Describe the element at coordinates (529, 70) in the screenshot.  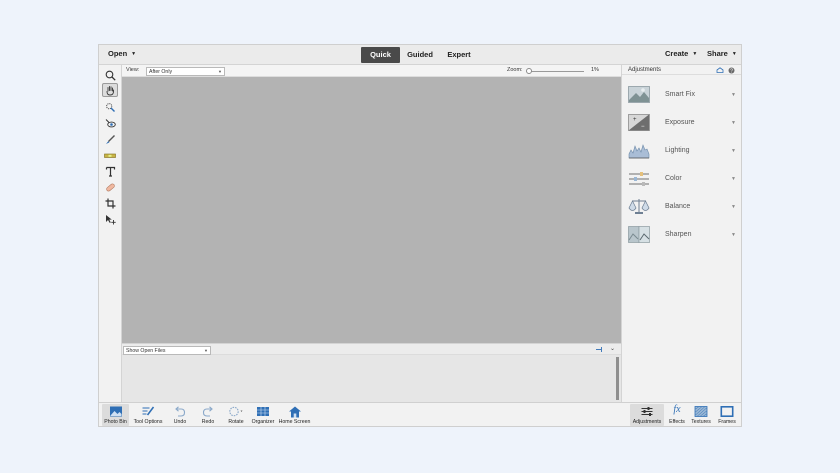
I see `zoom-slider-thumb` at that location.